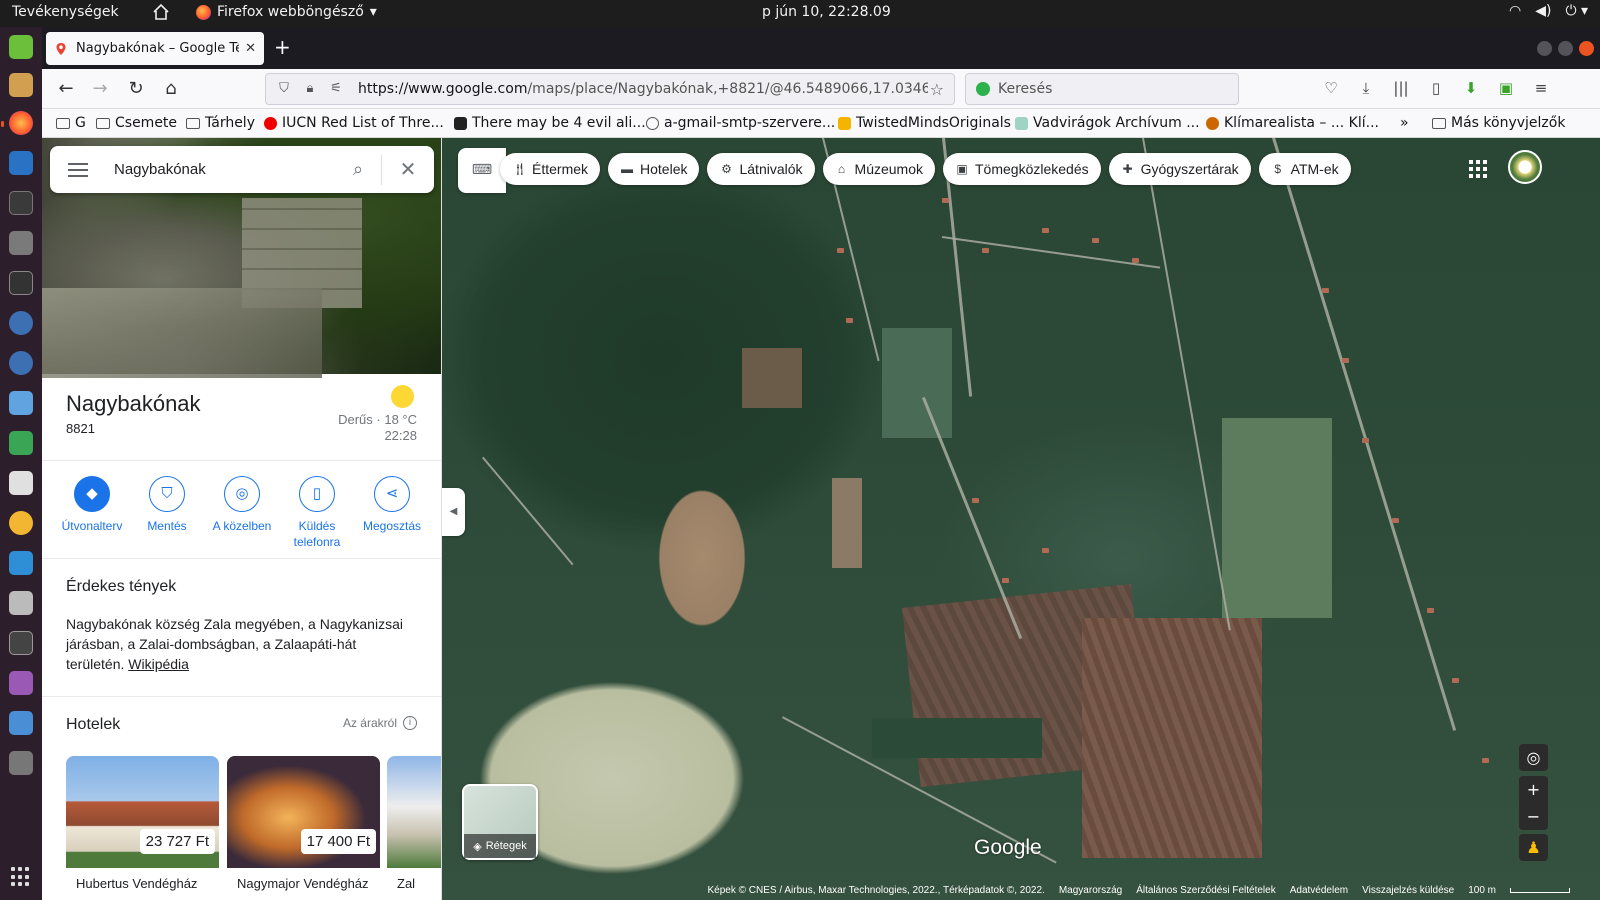 The width and height of the screenshot is (1600, 900). What do you see at coordinates (242, 516) in the screenshot?
I see `nearby-button: ◎ A közelben` at bounding box center [242, 516].